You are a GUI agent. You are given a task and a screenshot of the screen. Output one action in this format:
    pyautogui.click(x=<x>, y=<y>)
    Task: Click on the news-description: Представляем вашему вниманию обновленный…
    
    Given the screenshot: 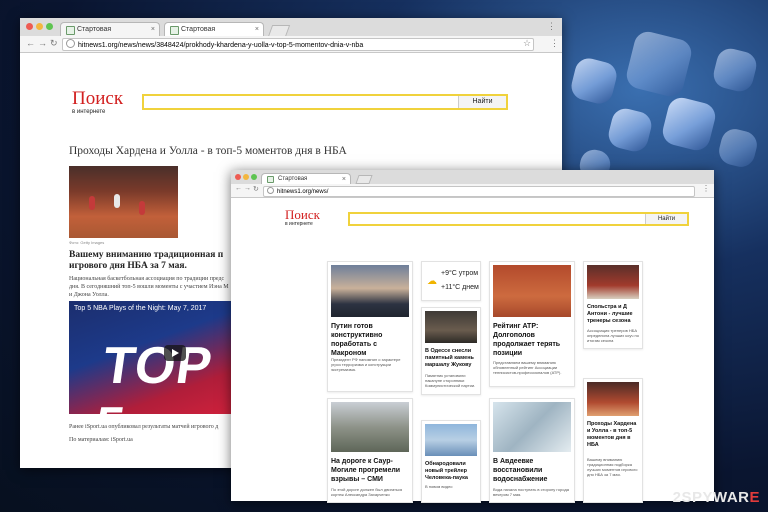 What is the action you would take?
    pyautogui.click(x=527, y=367)
    